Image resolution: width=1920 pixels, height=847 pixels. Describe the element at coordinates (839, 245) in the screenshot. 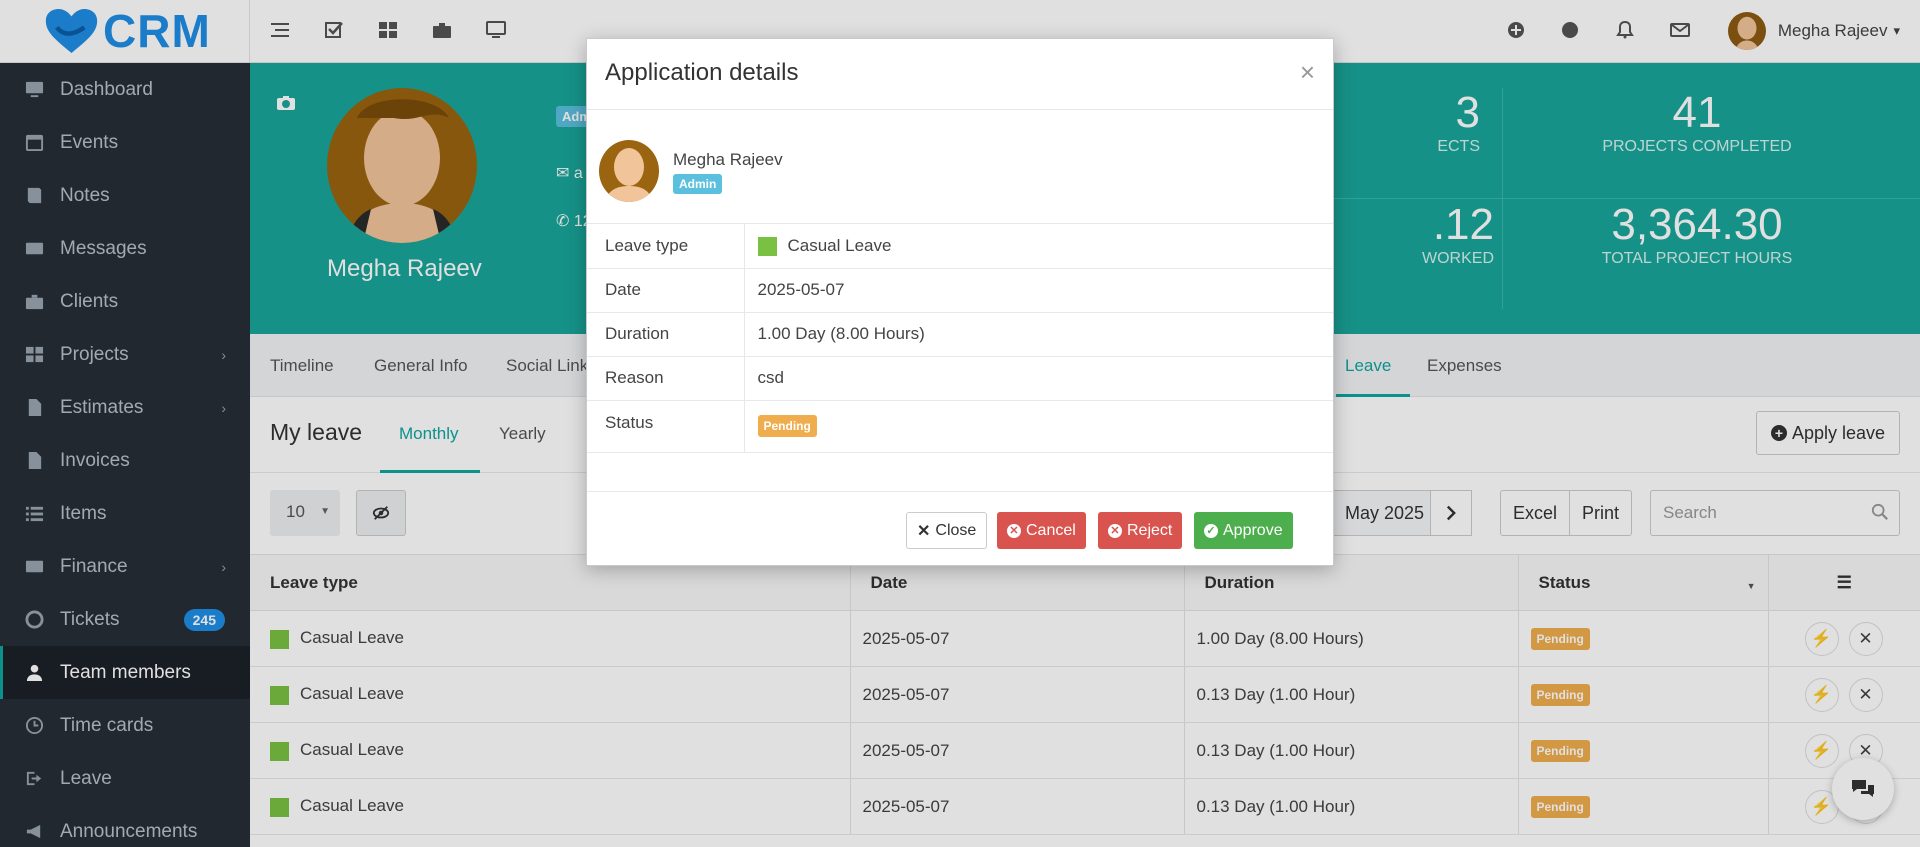

I see `leave-type-text: Casual Leave` at that location.